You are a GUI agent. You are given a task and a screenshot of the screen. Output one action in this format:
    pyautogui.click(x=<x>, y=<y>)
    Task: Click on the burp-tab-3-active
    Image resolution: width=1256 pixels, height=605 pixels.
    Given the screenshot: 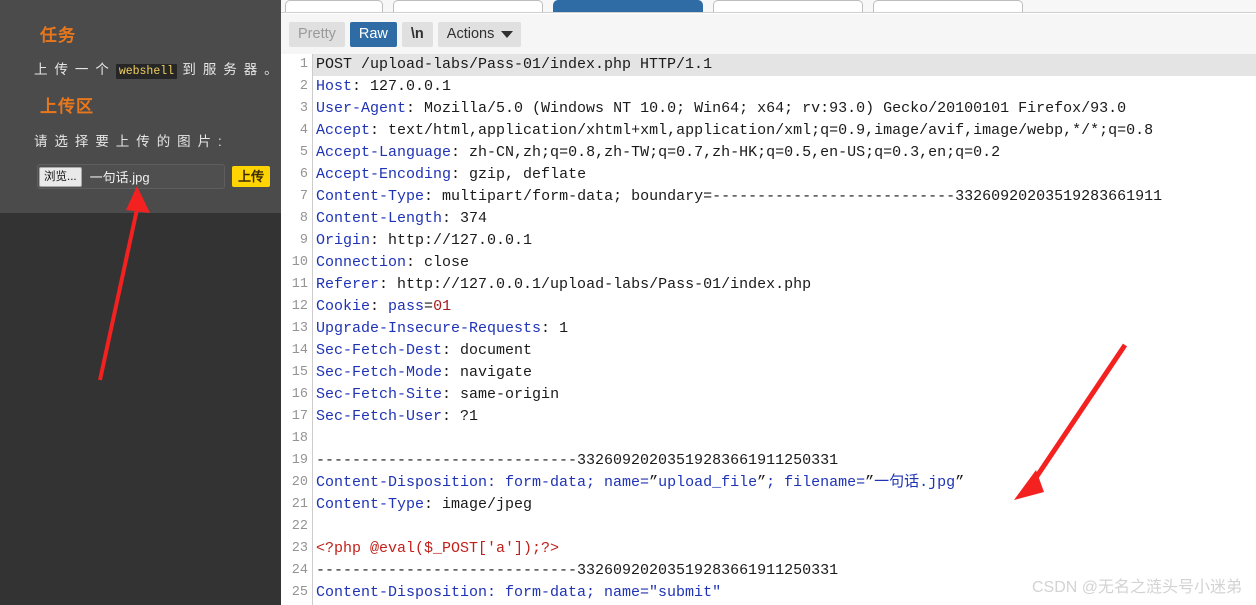 What is the action you would take?
    pyautogui.click(x=628, y=6)
    